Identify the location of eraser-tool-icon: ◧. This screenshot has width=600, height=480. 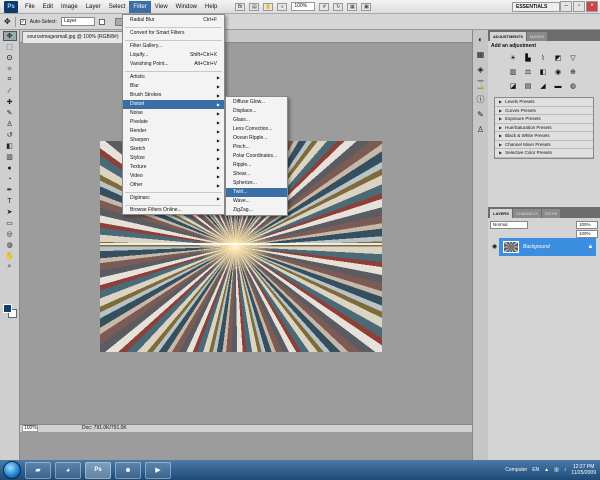
(10, 146).